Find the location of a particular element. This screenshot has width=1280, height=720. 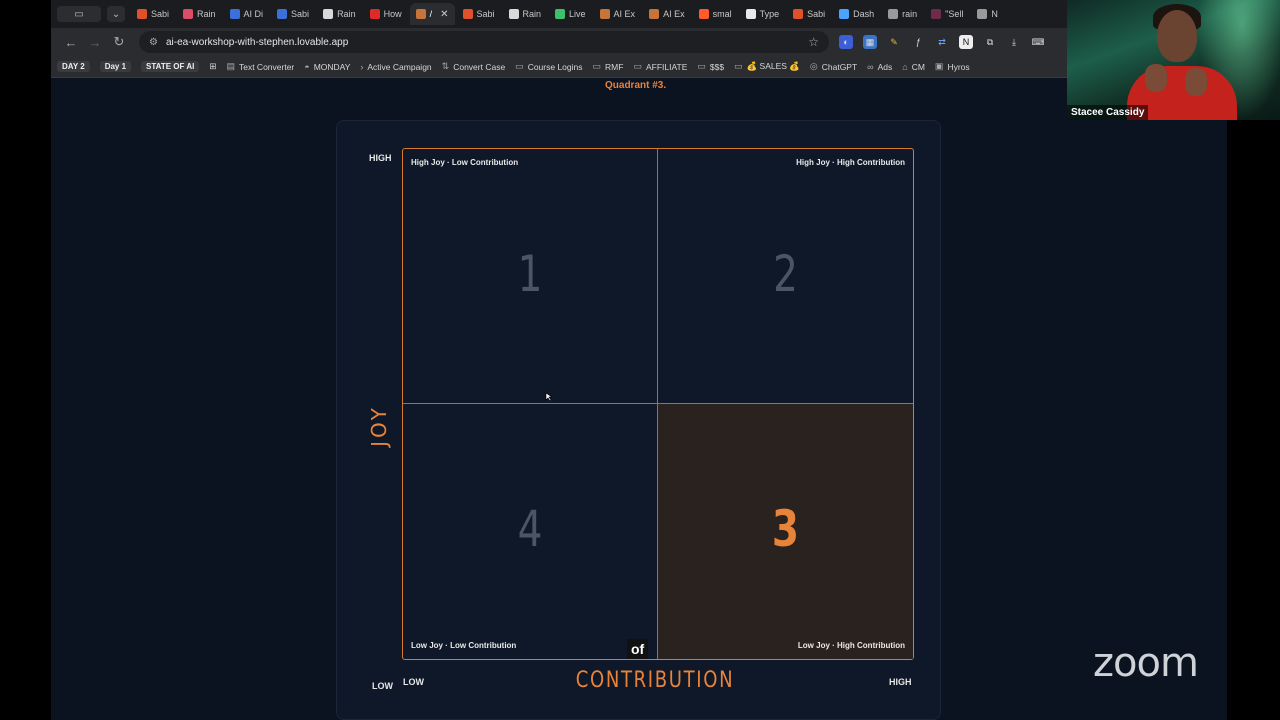

bookmark-label: ChatGPT is located at coordinates (839, 66).